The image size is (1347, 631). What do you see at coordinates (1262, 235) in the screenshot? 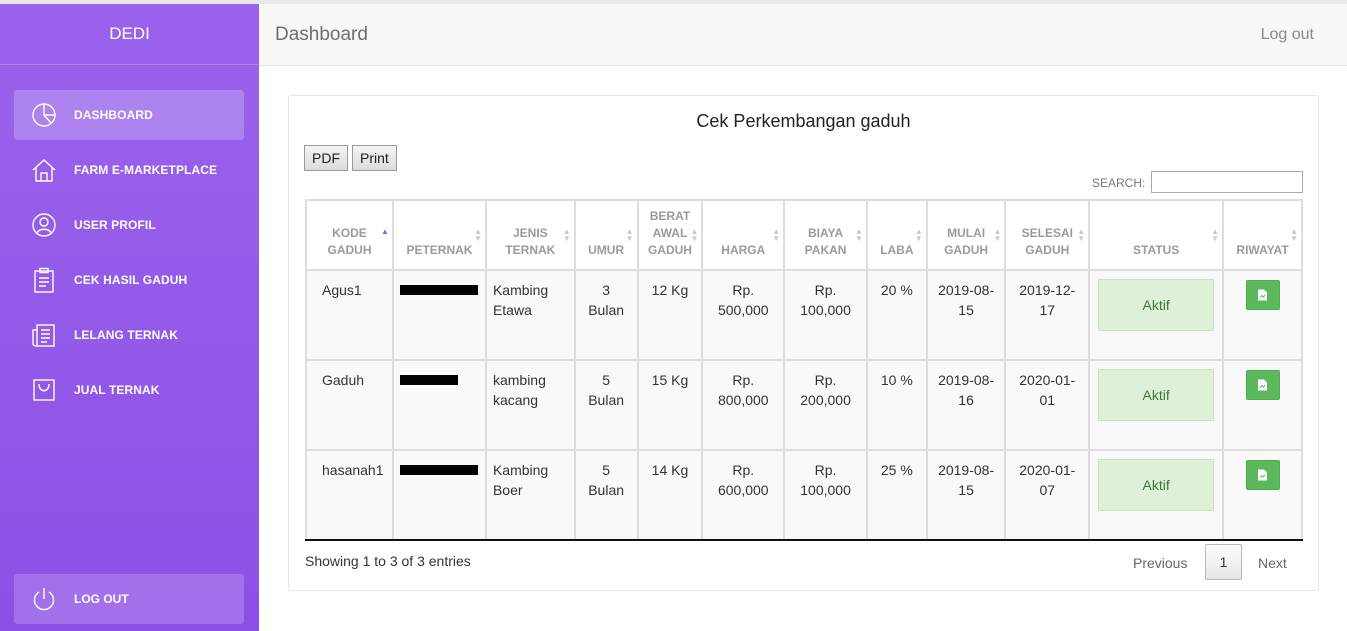
I see `column-header-riwayat: RIWAYAT ▲ ▼` at bounding box center [1262, 235].